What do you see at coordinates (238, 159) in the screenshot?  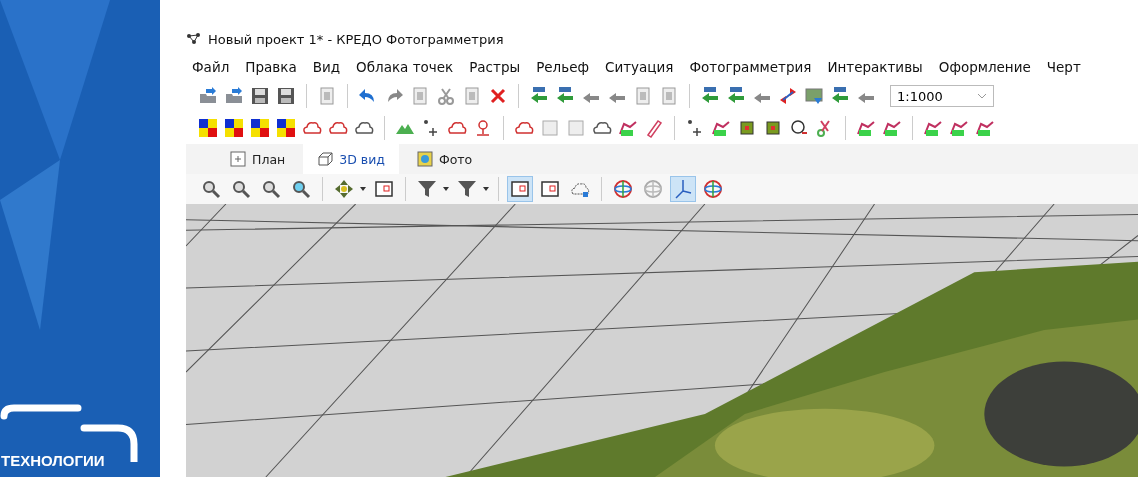 I see `plus-frame-icon` at bounding box center [238, 159].